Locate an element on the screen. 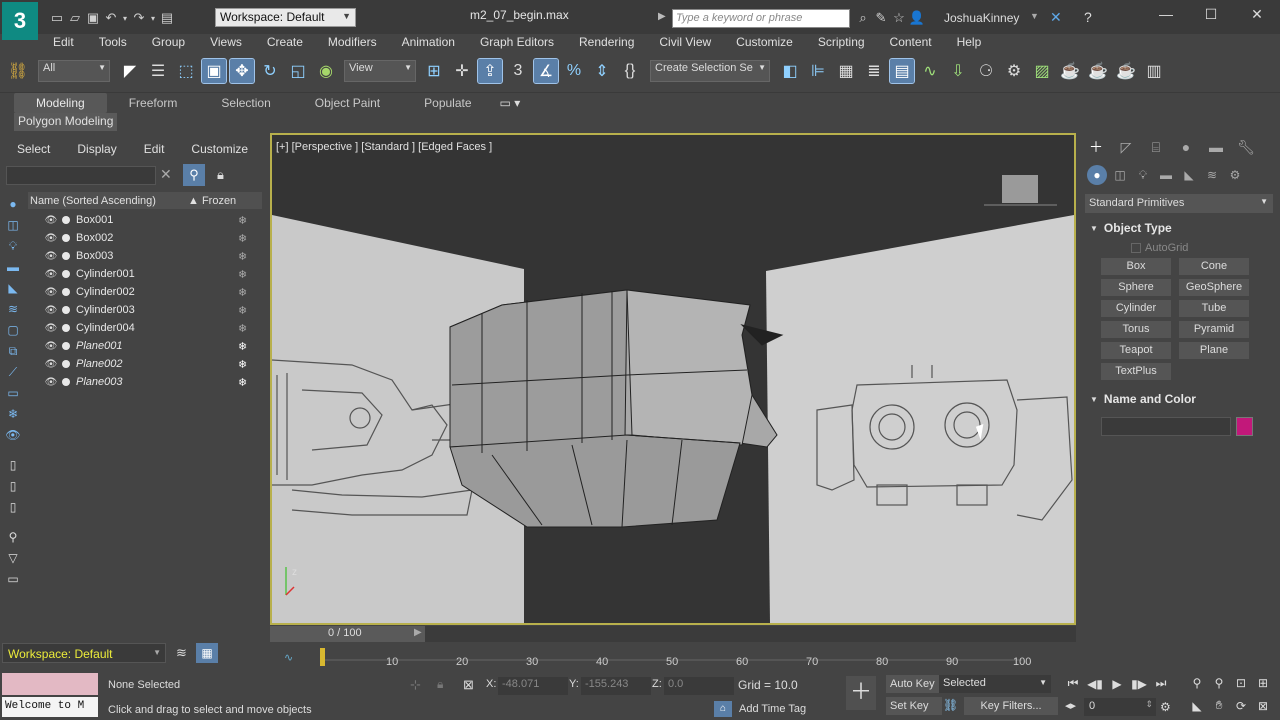 This screenshot has height=720, width=1280. named-selection-dropdown: Create Selection Se ▼ is located at coordinates (710, 71).